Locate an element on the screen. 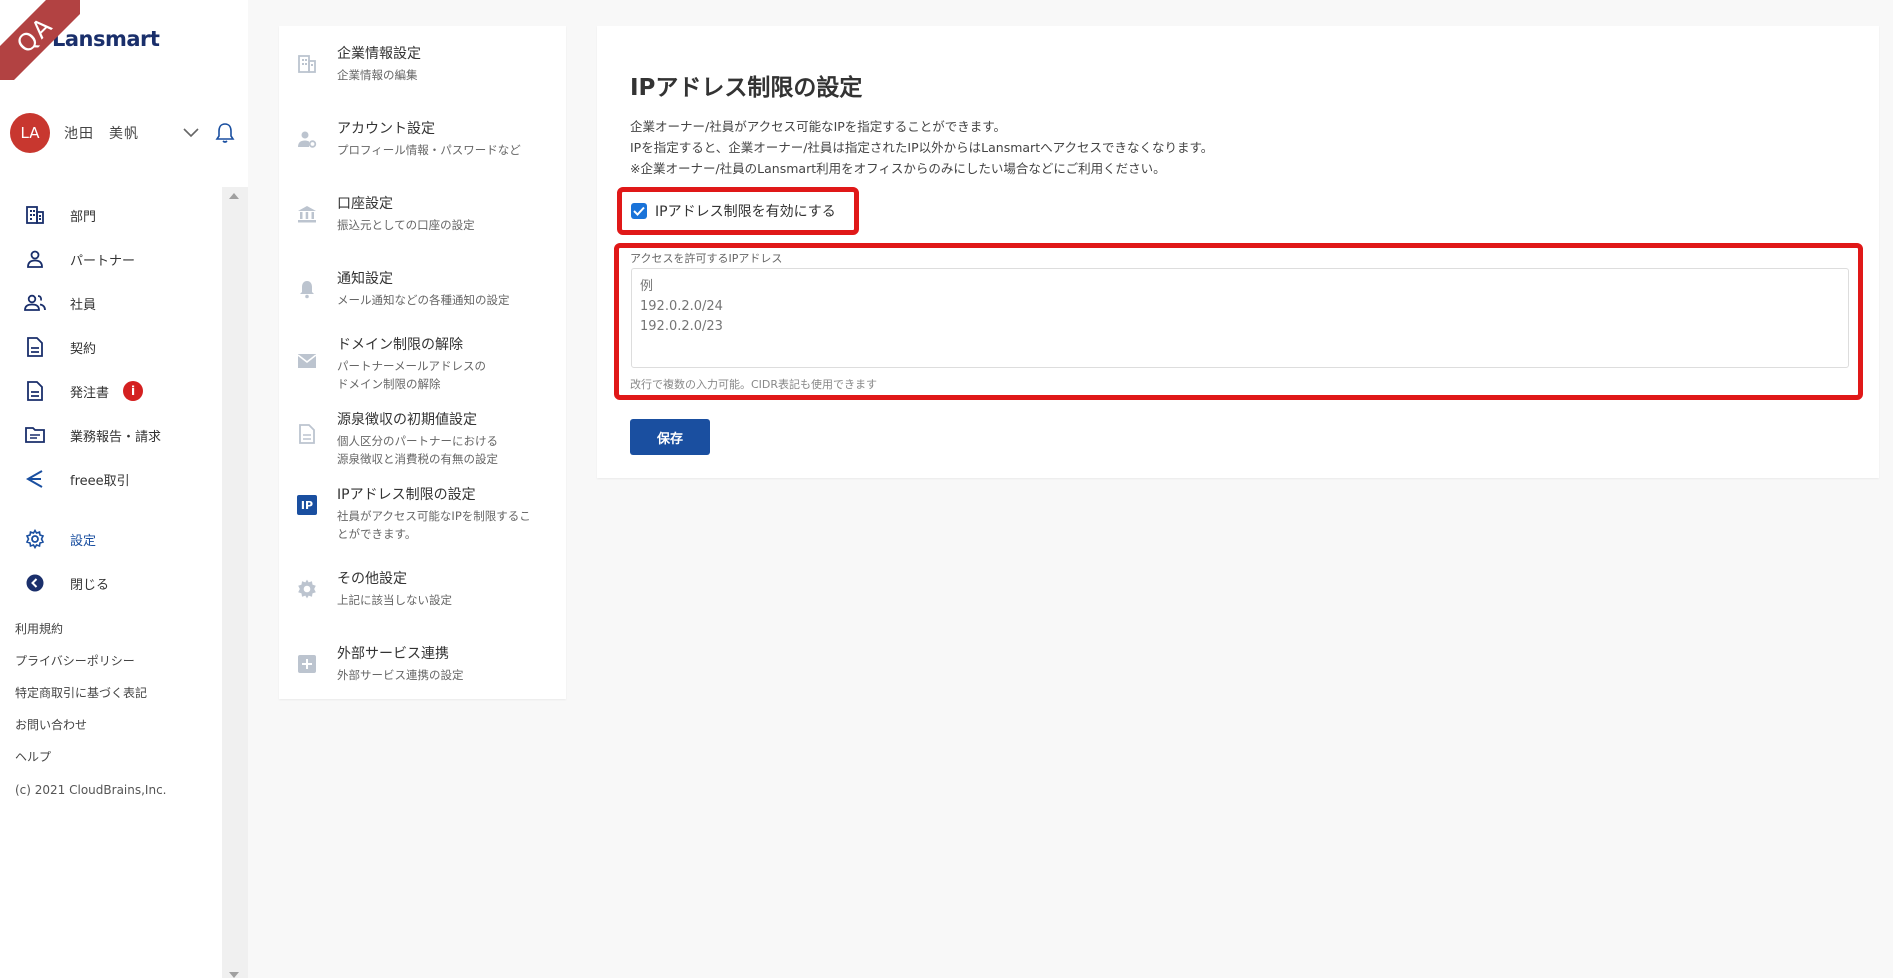 The width and height of the screenshot is (1893, 978). bell-icon is located at coordinates (307, 289).